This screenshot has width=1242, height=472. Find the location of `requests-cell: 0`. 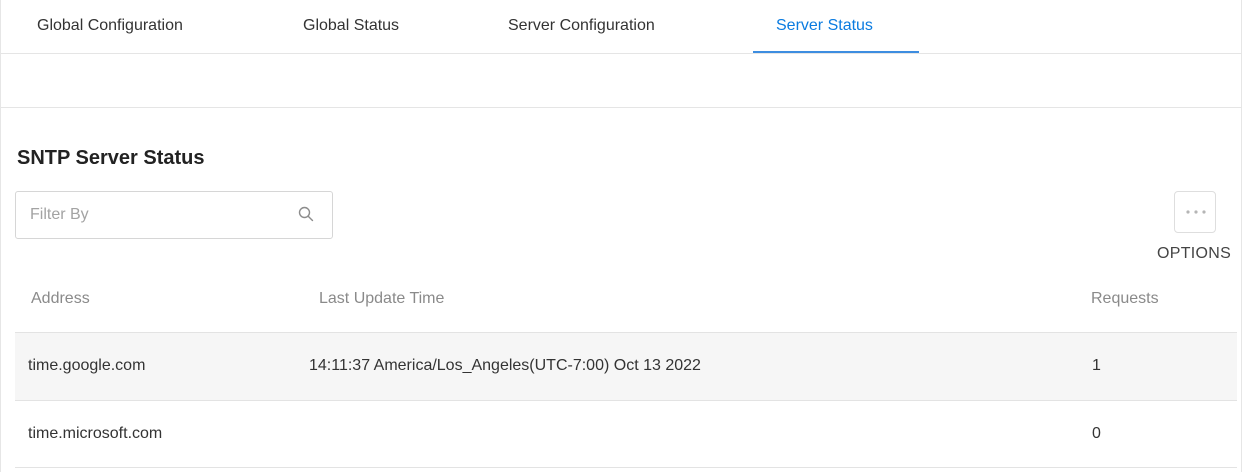

requests-cell: 0 is located at coordinates (1096, 433).